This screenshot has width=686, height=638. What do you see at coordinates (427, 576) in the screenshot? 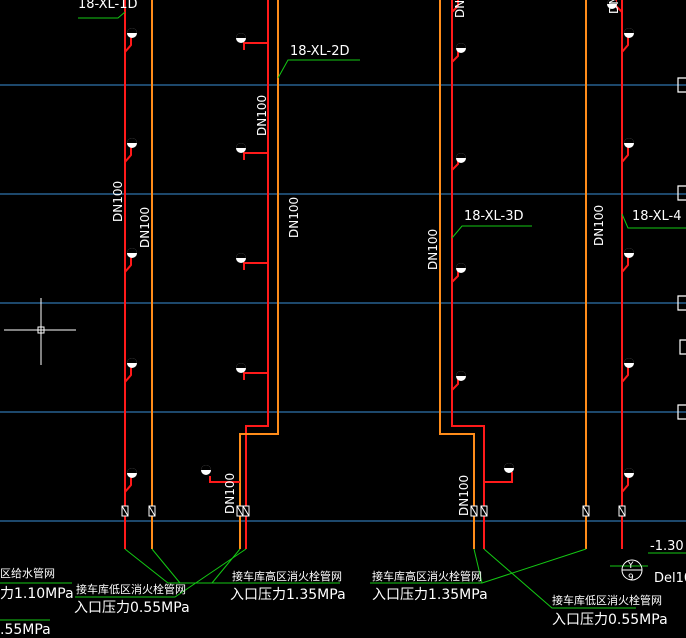
I see `high-zone-label-right: 接车库高区消火栓管网` at bounding box center [427, 576].